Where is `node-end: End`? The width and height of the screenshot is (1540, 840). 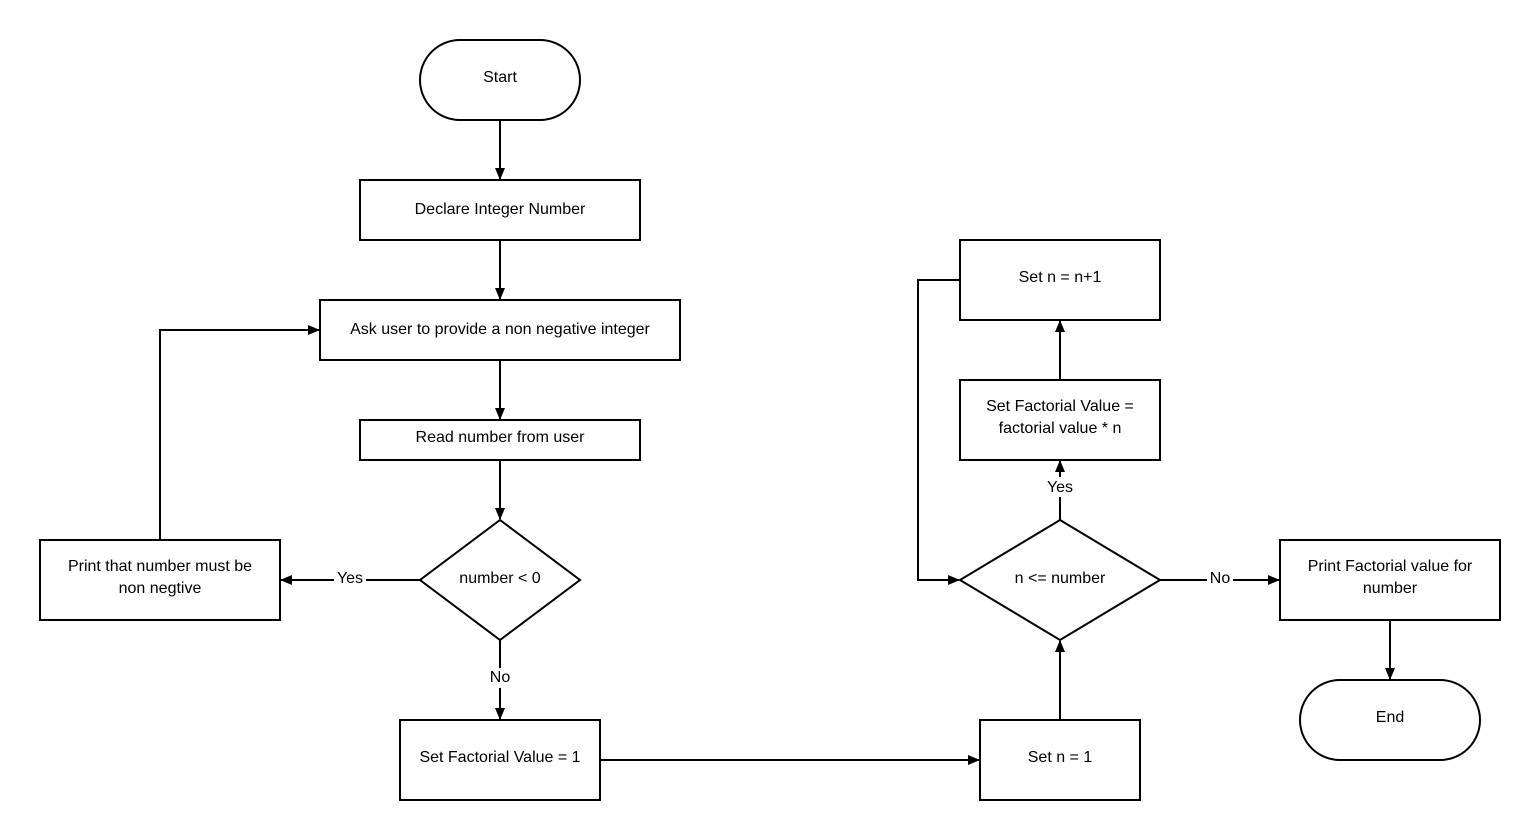
node-end: End is located at coordinates (1390, 720).